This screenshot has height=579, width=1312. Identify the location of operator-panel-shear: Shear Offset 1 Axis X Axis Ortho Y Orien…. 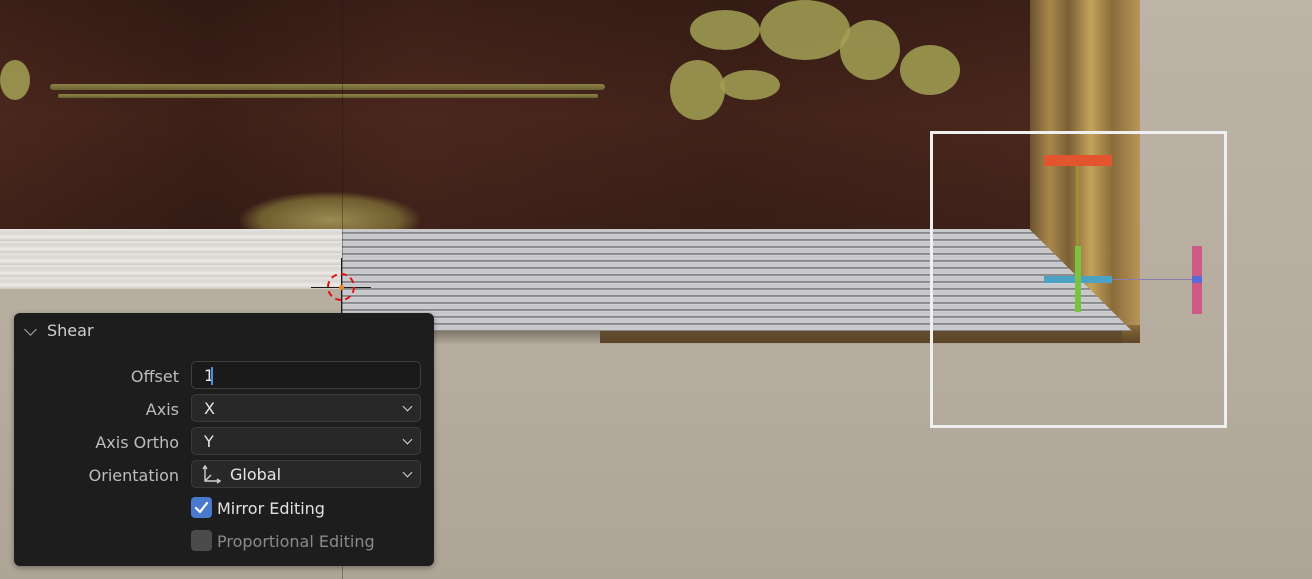
(224, 439).